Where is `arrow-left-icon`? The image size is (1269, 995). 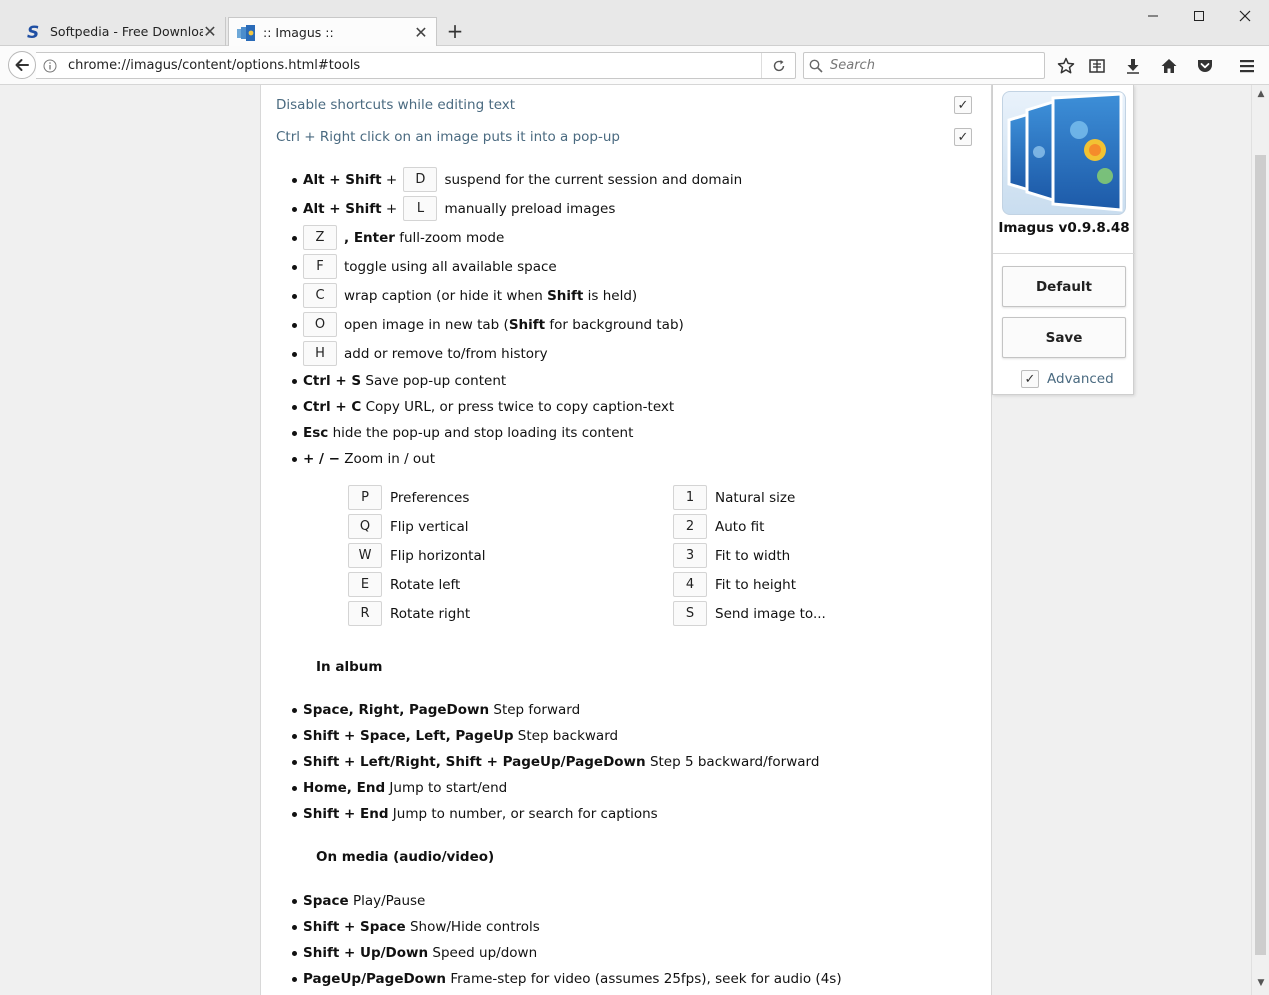
arrow-left-icon is located at coordinates (22, 65).